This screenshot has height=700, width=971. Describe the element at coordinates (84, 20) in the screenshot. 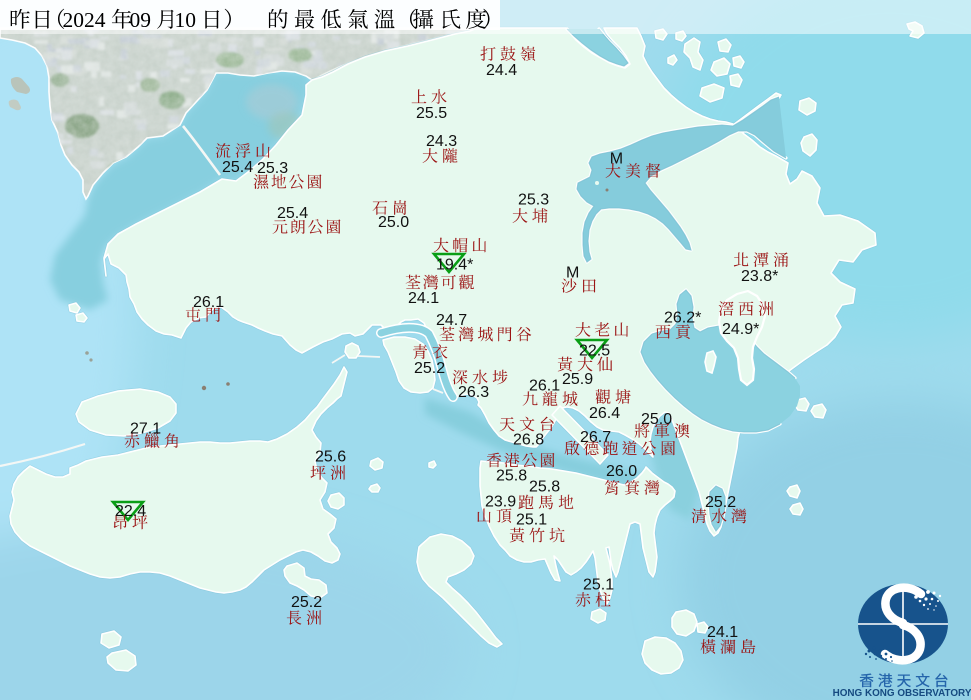

I see `svg-text: 2024` at that location.